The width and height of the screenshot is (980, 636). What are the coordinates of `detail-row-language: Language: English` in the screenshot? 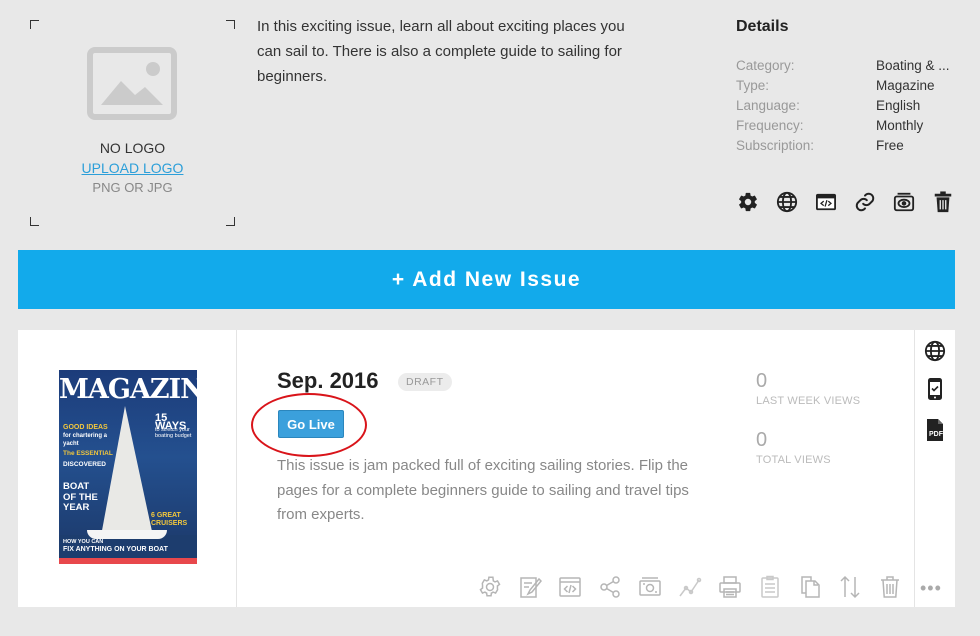 It's located at (851, 108).